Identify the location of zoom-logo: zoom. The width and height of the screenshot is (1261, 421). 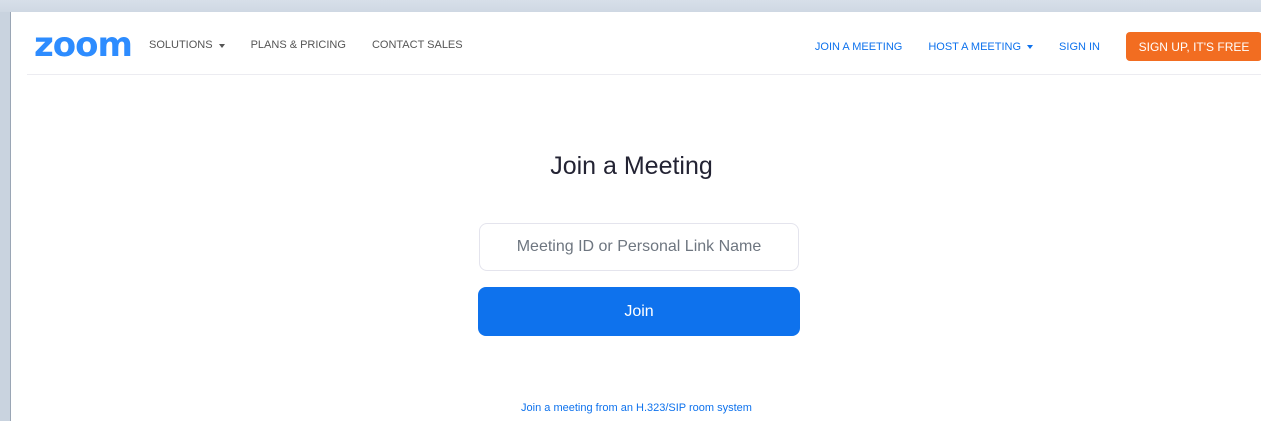
(83, 45).